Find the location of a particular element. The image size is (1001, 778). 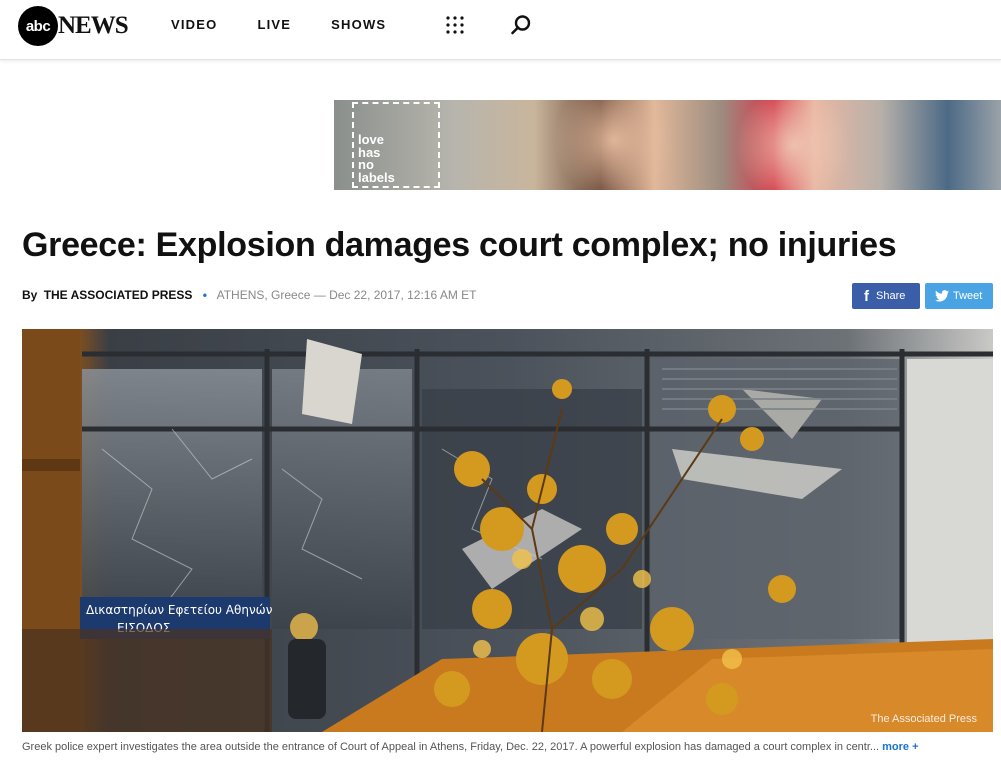

nav-item-live: LIVE is located at coordinates (274, 25).